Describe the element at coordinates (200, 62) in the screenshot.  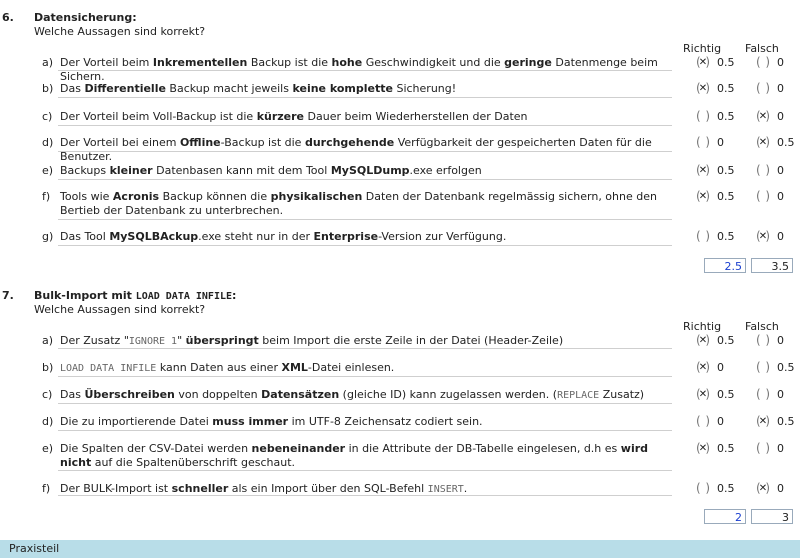
I see `statement-fragment: Inkrementellen` at that location.